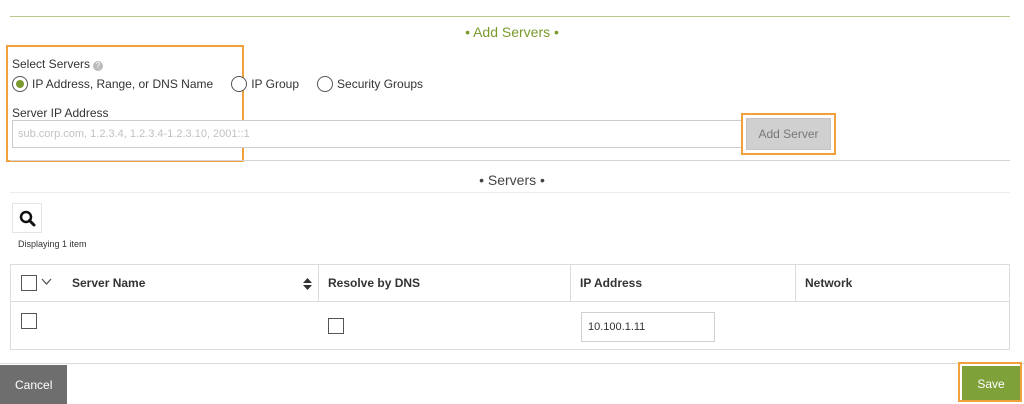  What do you see at coordinates (611, 283) in the screenshot?
I see `column-header-ip-address: IP Address` at bounding box center [611, 283].